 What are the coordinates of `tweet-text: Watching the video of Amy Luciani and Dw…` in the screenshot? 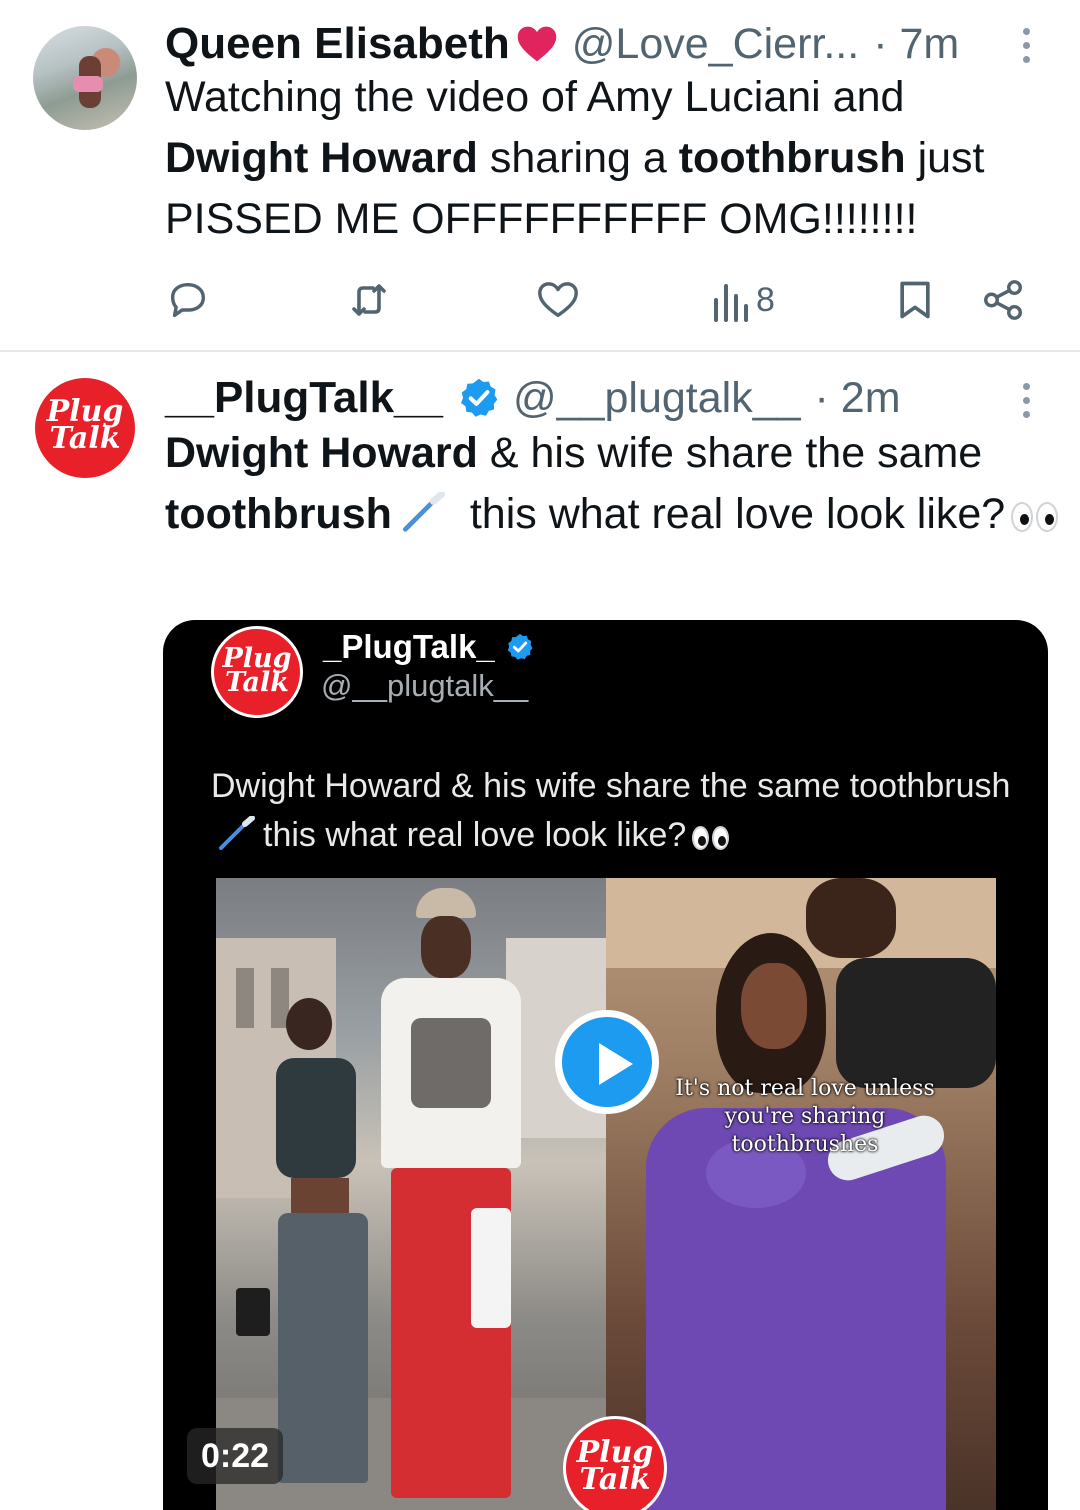 It's located at (575, 158).